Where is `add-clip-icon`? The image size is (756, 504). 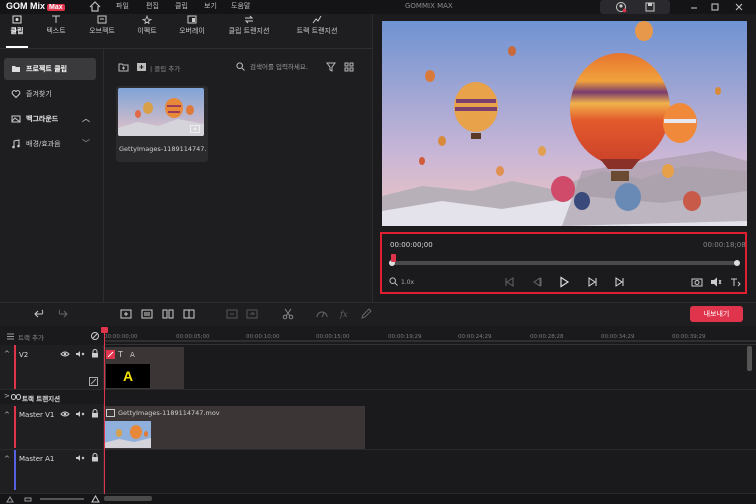 add-clip-icon is located at coordinates (141, 67).